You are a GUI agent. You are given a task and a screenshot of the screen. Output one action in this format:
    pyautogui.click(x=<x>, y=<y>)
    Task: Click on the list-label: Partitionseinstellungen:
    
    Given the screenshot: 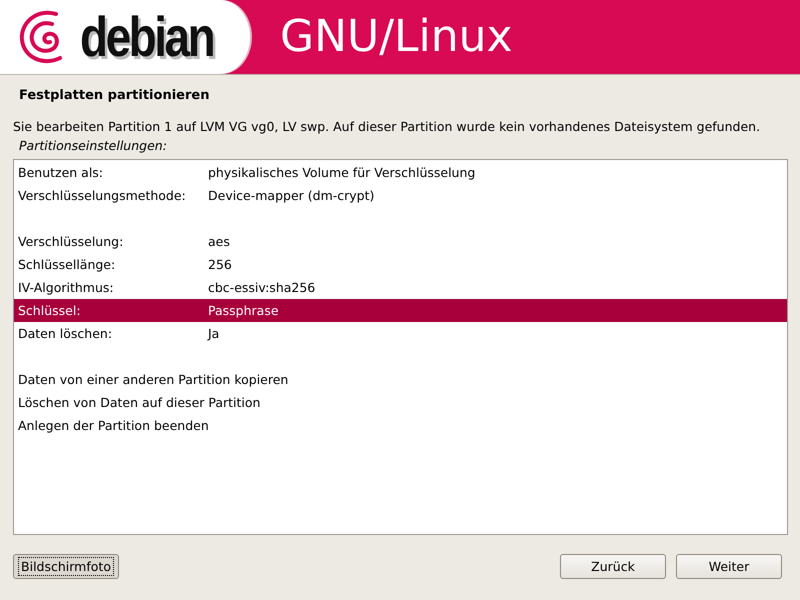 What is the action you would take?
    pyautogui.click(x=93, y=145)
    